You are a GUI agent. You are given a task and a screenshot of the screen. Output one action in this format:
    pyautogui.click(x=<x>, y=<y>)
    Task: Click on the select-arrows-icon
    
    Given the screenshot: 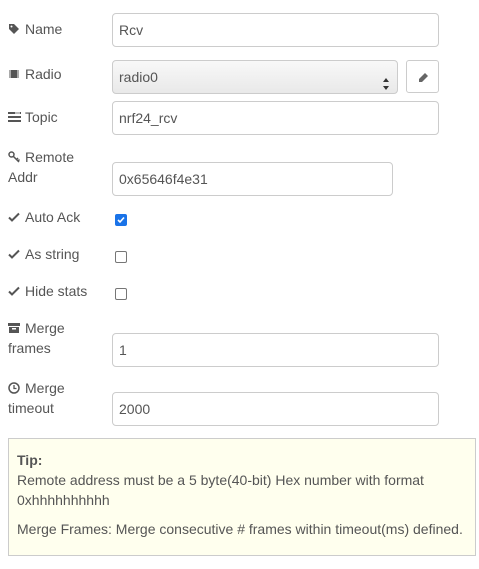 What is the action you would take?
    pyautogui.click(x=386, y=80)
    